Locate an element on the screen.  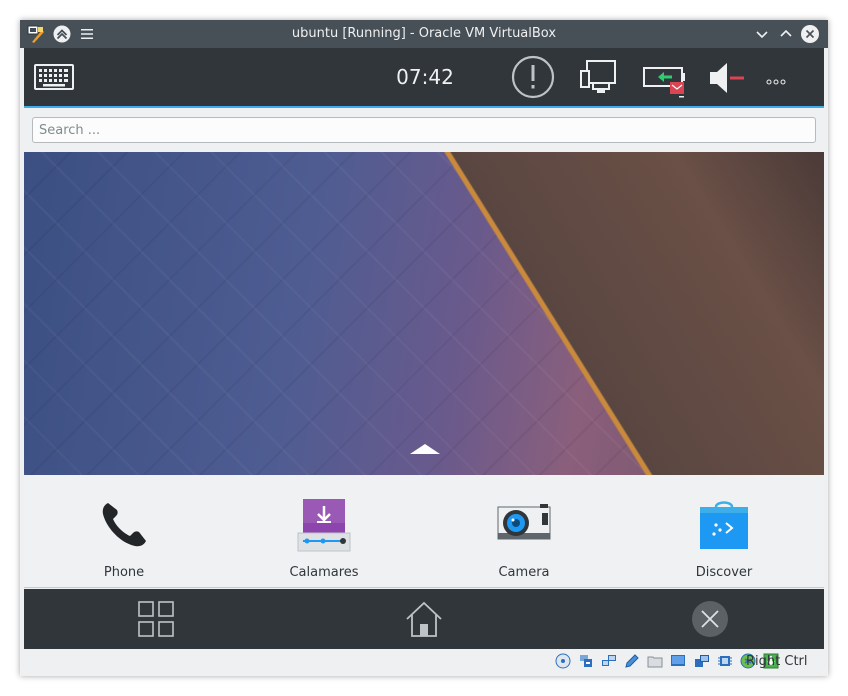
favorite-discover: Discover is located at coordinates (724, 531).